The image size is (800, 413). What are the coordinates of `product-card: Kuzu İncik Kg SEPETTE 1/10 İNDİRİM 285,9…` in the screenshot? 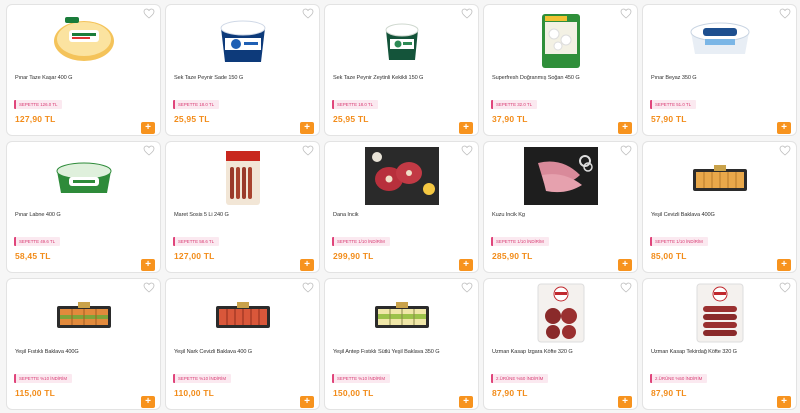 It's located at (560, 207).